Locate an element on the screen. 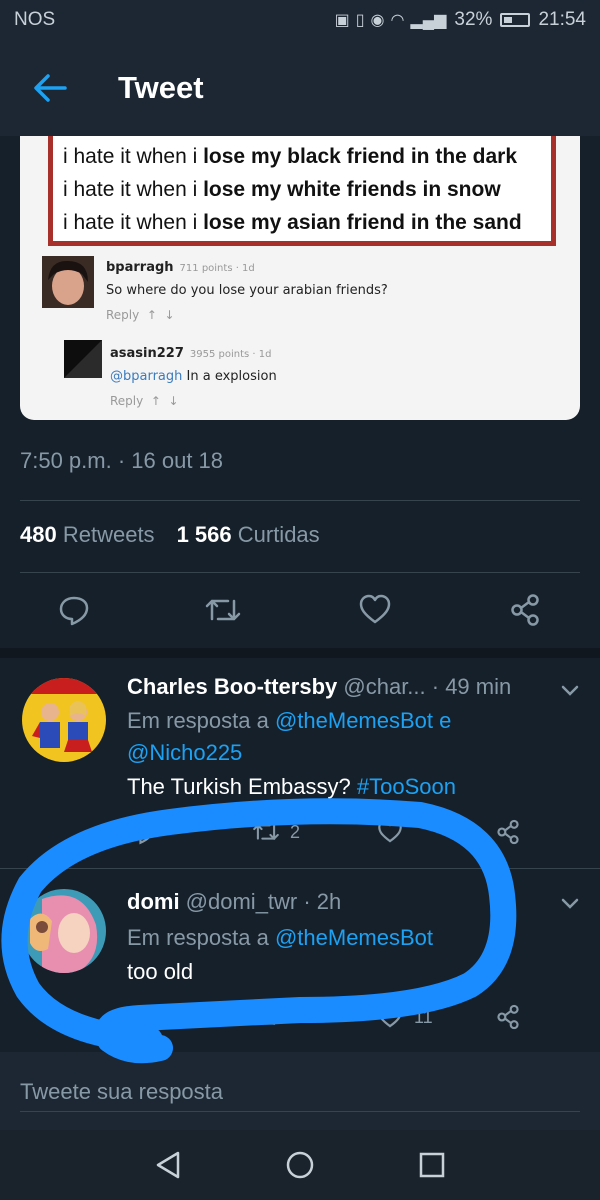 This screenshot has width=600, height=1200. back-button is located at coordinates (50, 88).